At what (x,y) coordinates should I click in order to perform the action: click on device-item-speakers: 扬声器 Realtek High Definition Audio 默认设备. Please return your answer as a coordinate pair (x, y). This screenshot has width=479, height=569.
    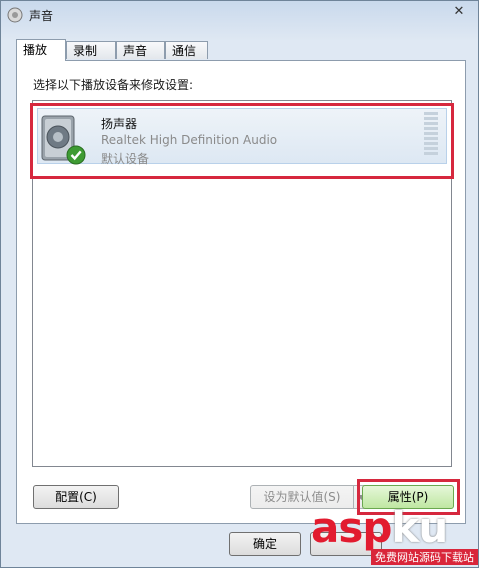
    Looking at the image, I should click on (242, 141).